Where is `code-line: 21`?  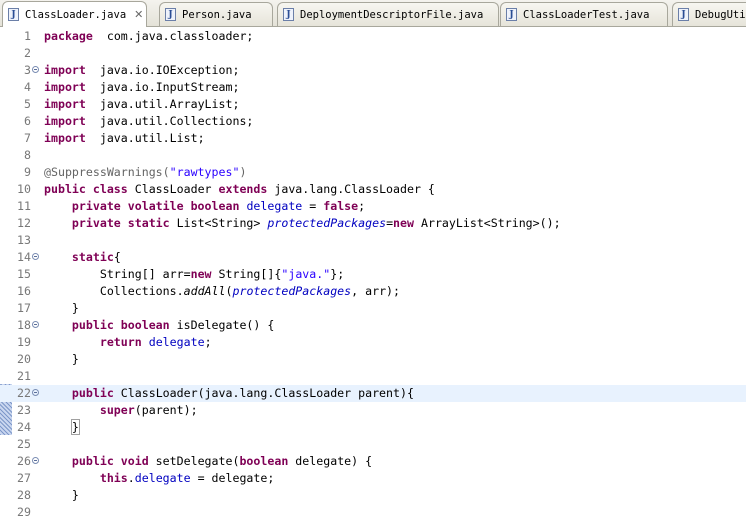
code-line: 21 is located at coordinates (373, 376).